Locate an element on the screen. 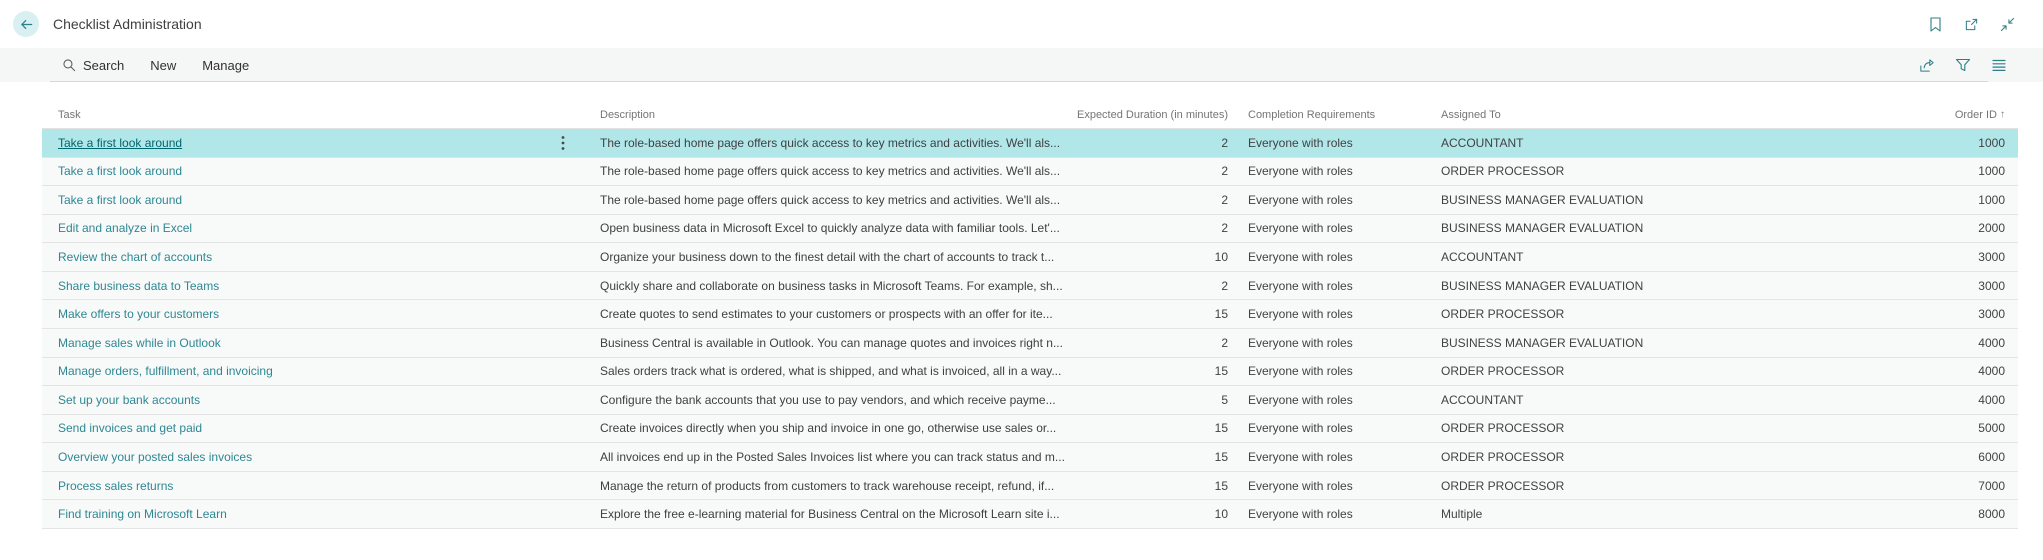 The height and width of the screenshot is (560, 2043). task-cell: Edit and analyze in Excel is located at coordinates (292, 228).